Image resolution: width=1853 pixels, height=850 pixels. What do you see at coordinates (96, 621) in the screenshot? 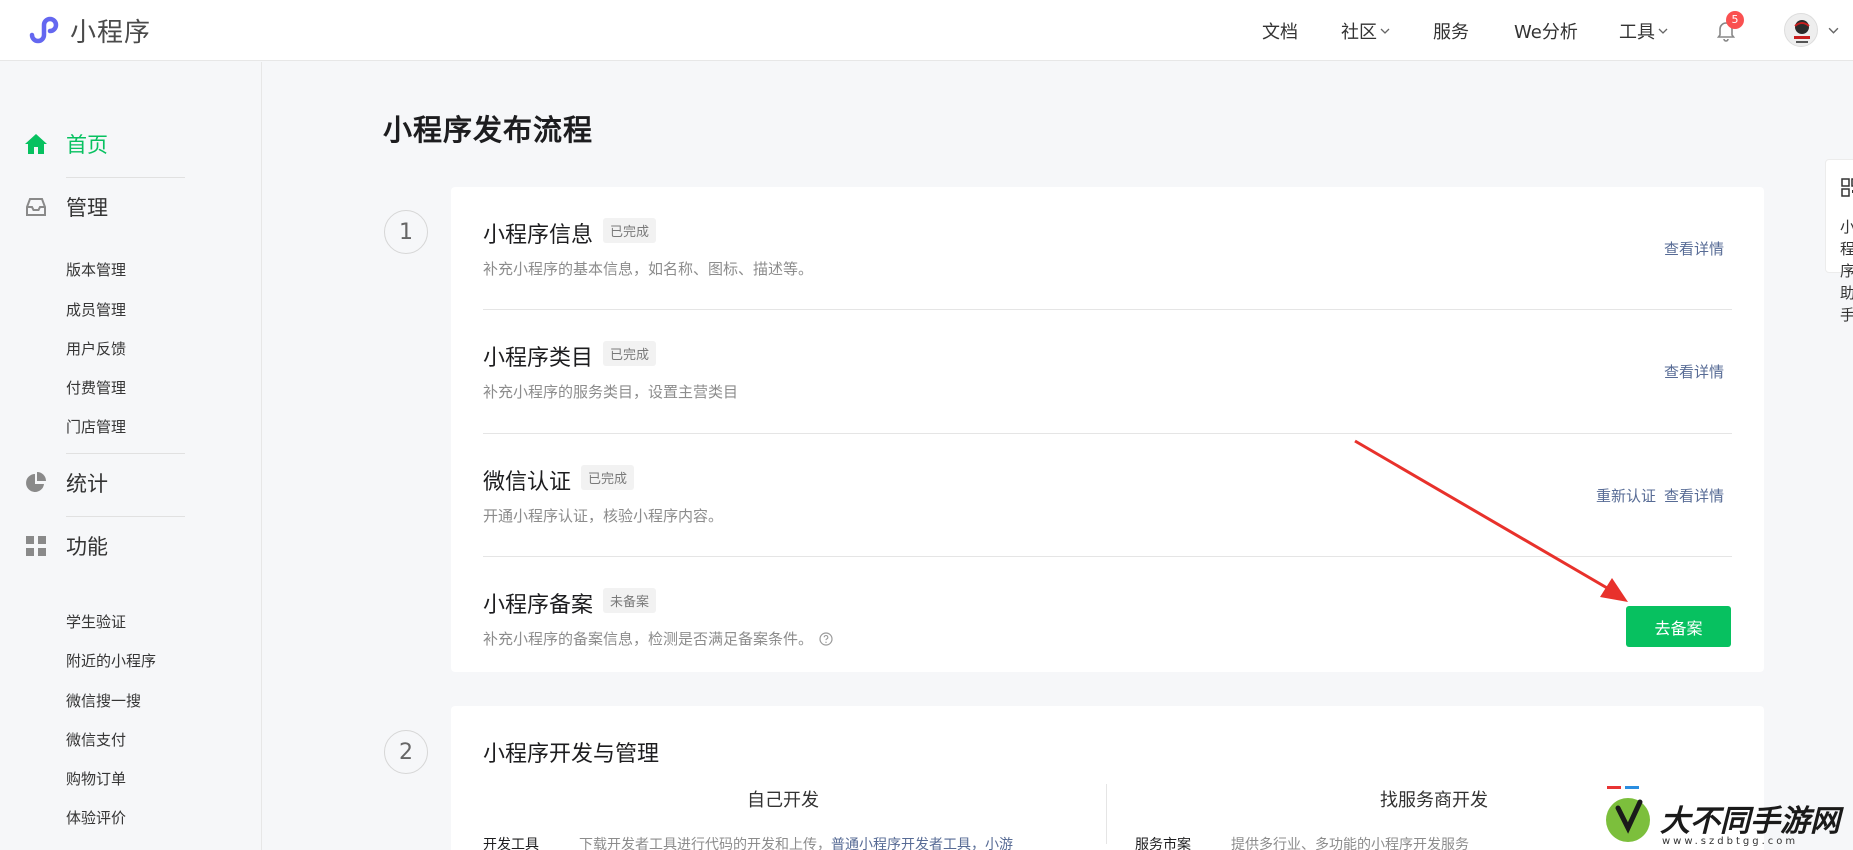
I see `sidebar-item-student-verify: 学生验证` at bounding box center [96, 621].